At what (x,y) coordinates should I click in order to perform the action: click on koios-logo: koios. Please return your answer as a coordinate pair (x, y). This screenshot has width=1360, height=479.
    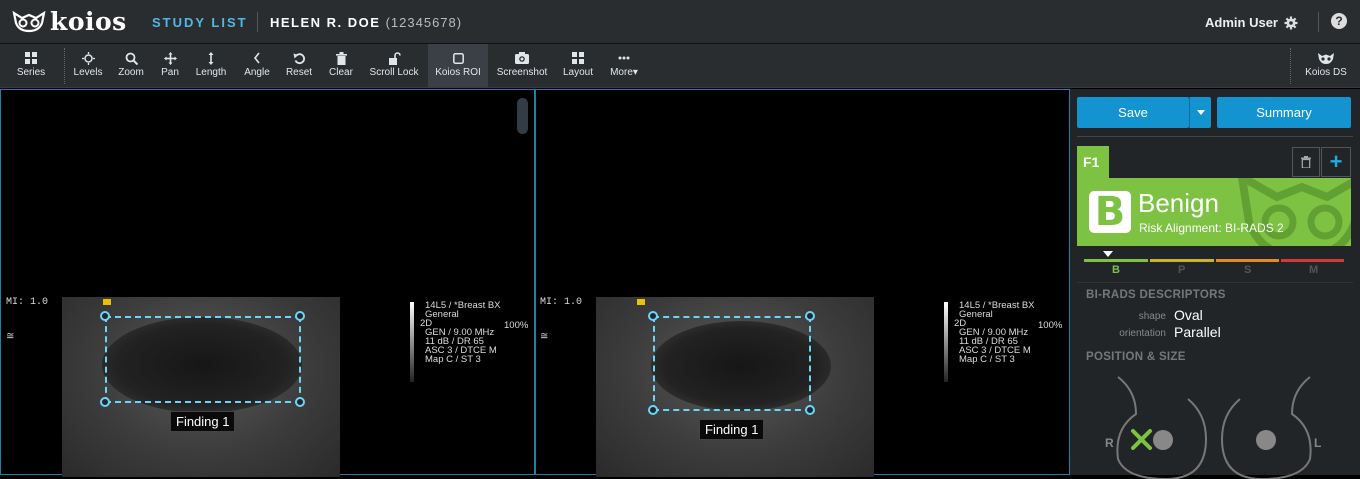
    Looking at the image, I should click on (69, 22).